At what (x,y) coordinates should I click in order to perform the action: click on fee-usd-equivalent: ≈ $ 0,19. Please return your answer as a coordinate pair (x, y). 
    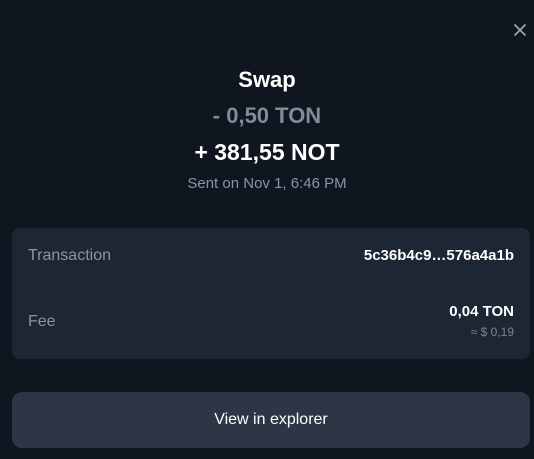
    Looking at the image, I should click on (492, 332).